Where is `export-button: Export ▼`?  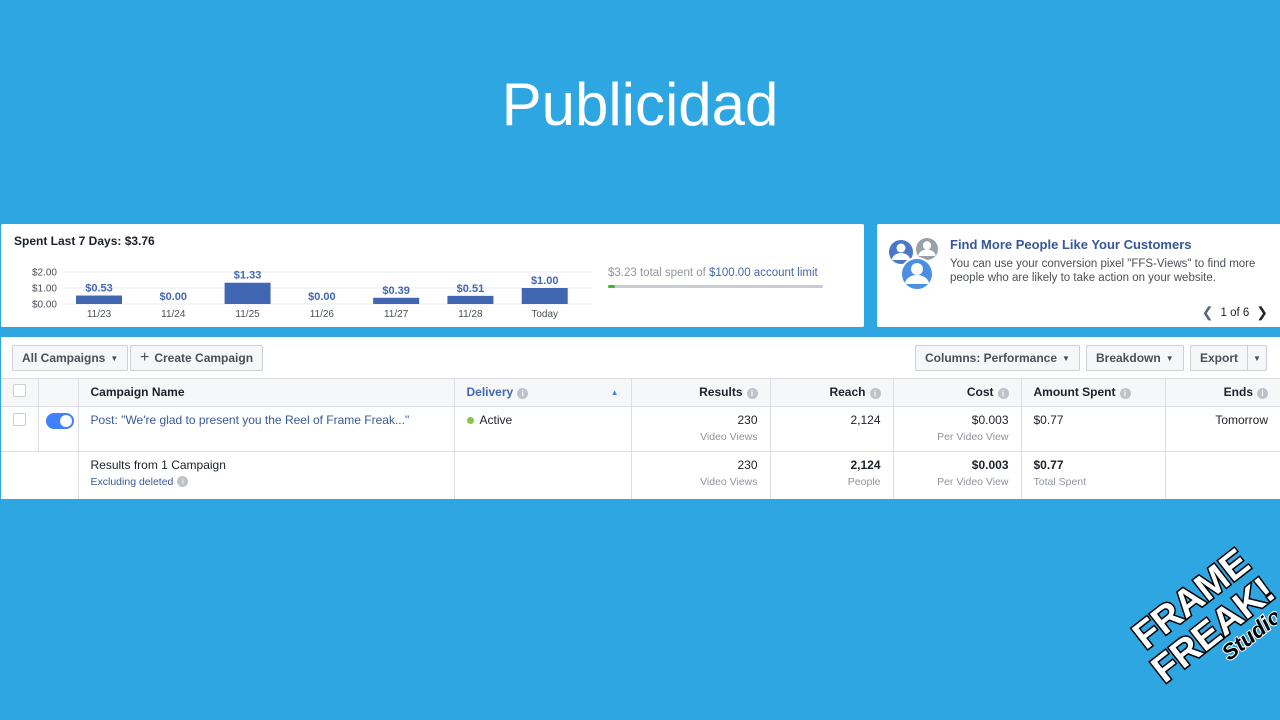
export-button: Export ▼ is located at coordinates (1228, 358).